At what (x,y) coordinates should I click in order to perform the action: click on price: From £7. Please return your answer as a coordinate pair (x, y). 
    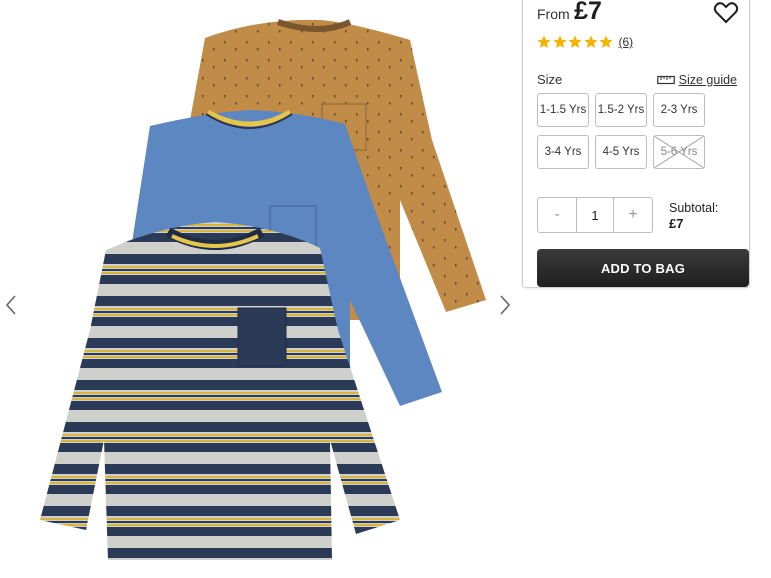
    Looking at the image, I should click on (569, 13).